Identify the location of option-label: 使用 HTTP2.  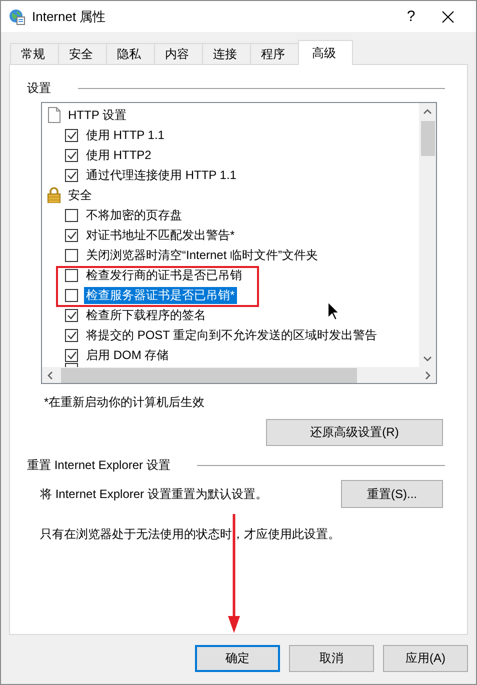
(119, 155).